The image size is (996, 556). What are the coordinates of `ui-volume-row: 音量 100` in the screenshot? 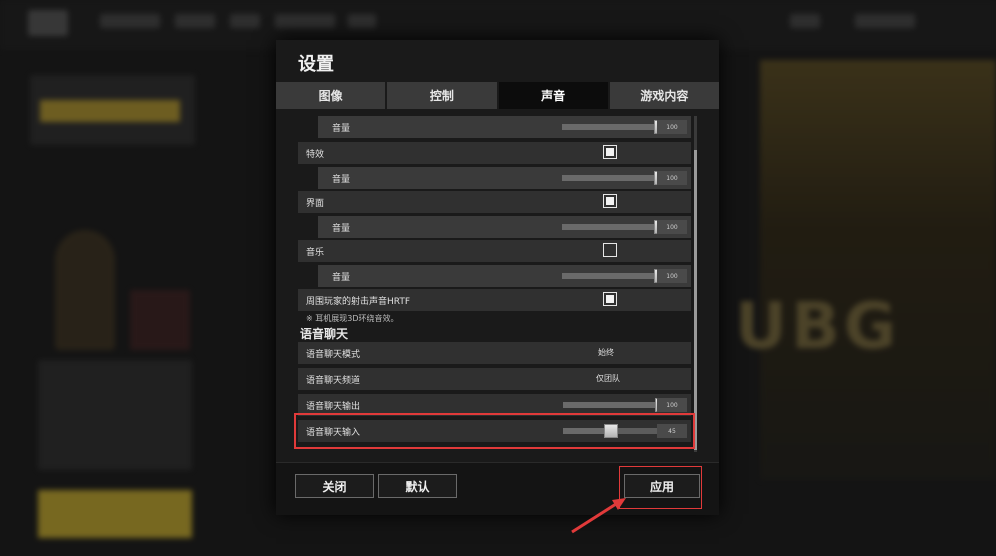 It's located at (504, 227).